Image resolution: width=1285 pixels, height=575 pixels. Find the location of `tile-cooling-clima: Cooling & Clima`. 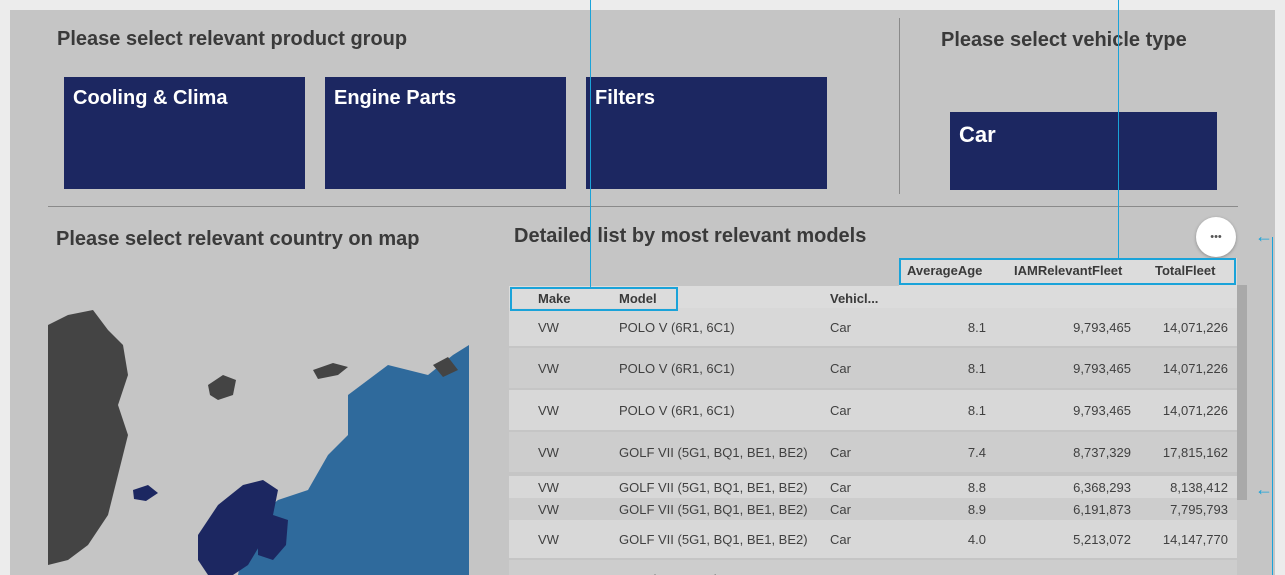

tile-cooling-clima: Cooling & Clima is located at coordinates (184, 133).